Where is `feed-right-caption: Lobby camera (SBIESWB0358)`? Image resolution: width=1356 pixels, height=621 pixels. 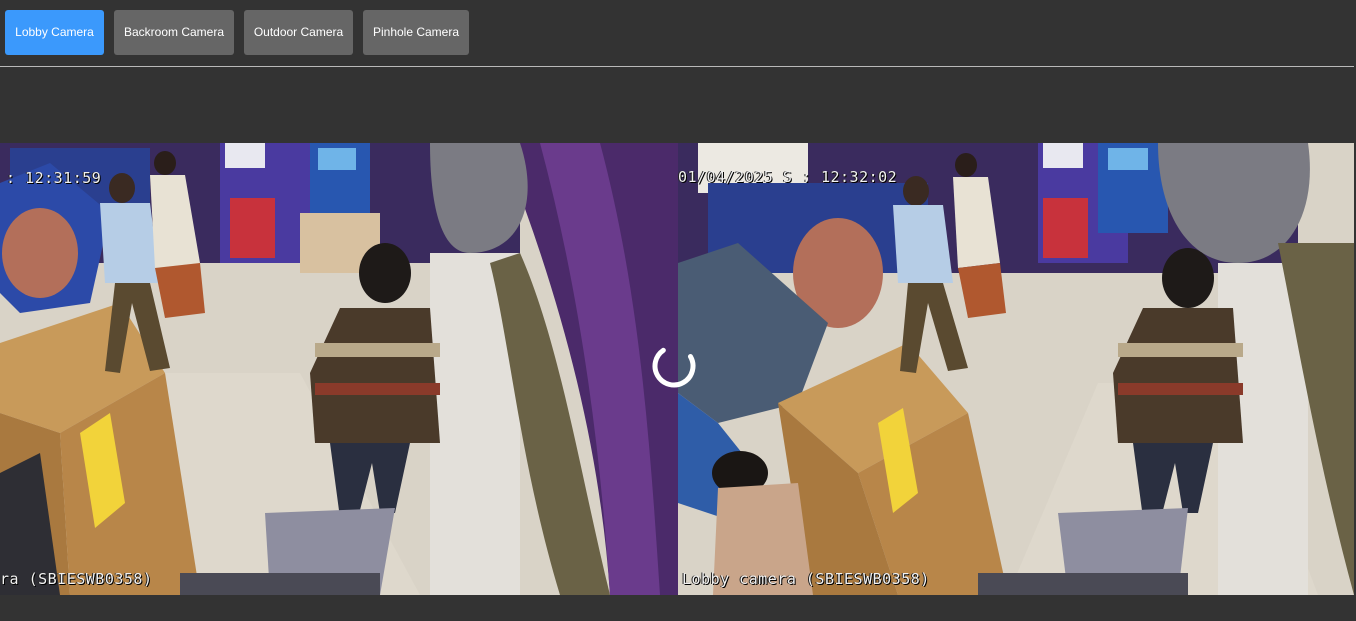 feed-right-caption: Lobby camera (SBIESWB0358) is located at coordinates (806, 579).